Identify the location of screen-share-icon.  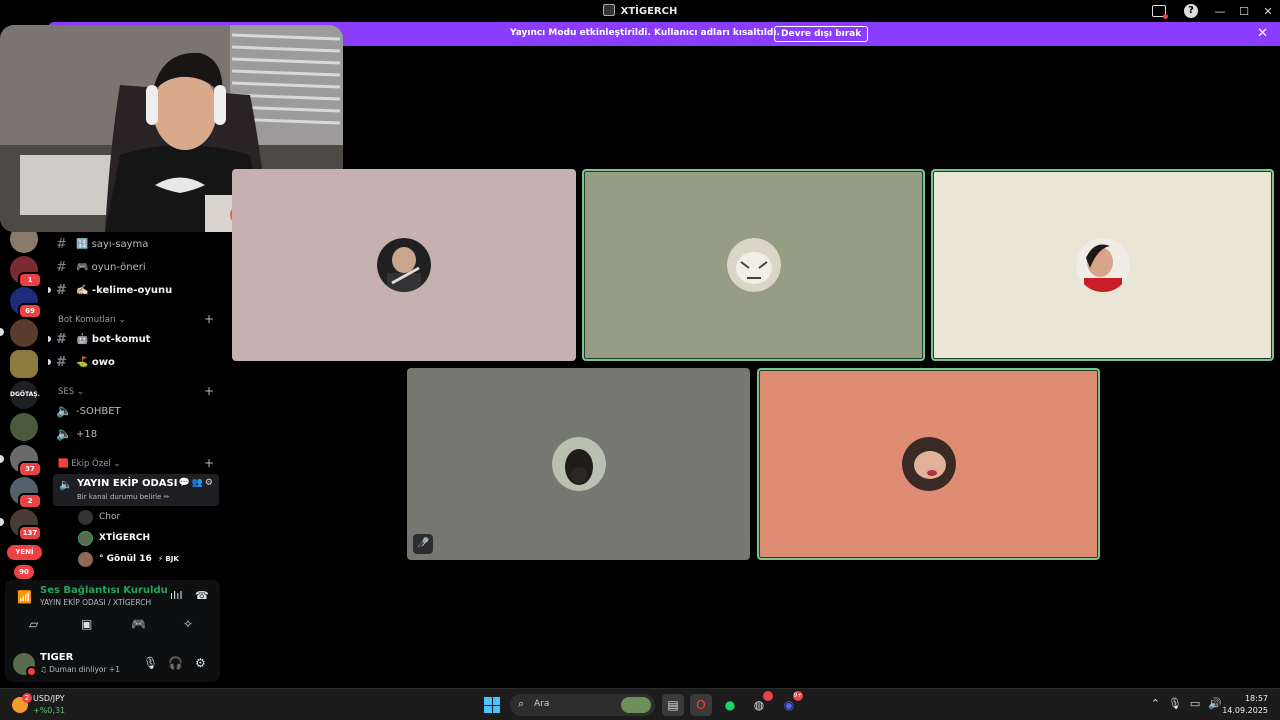
(1160, 12).